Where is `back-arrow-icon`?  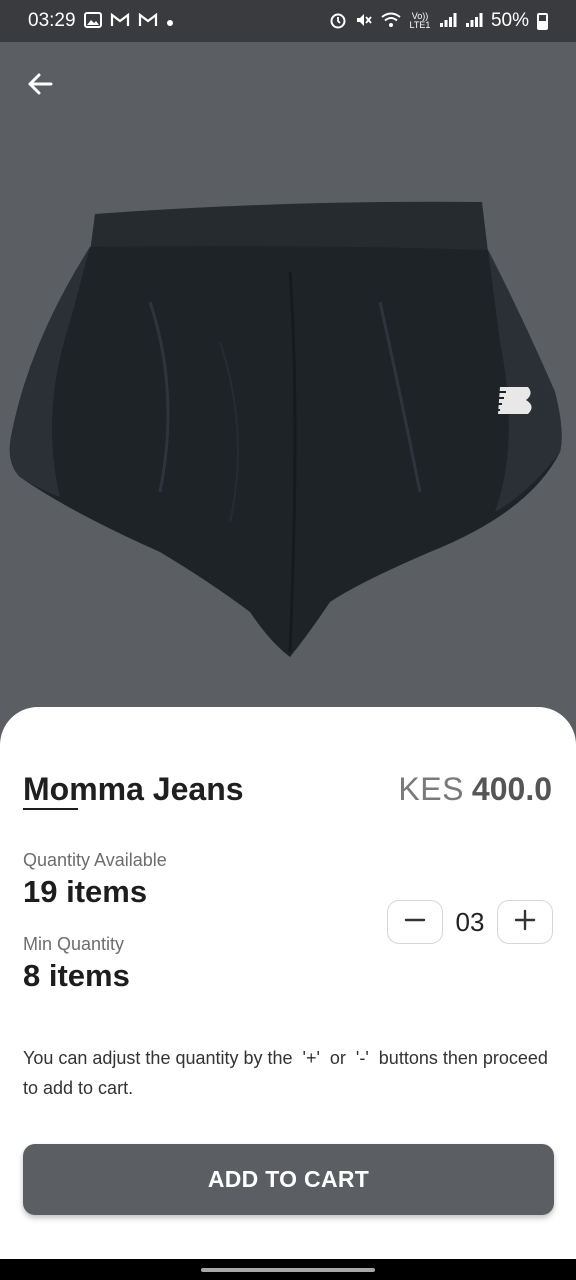 back-arrow-icon is located at coordinates (40, 86).